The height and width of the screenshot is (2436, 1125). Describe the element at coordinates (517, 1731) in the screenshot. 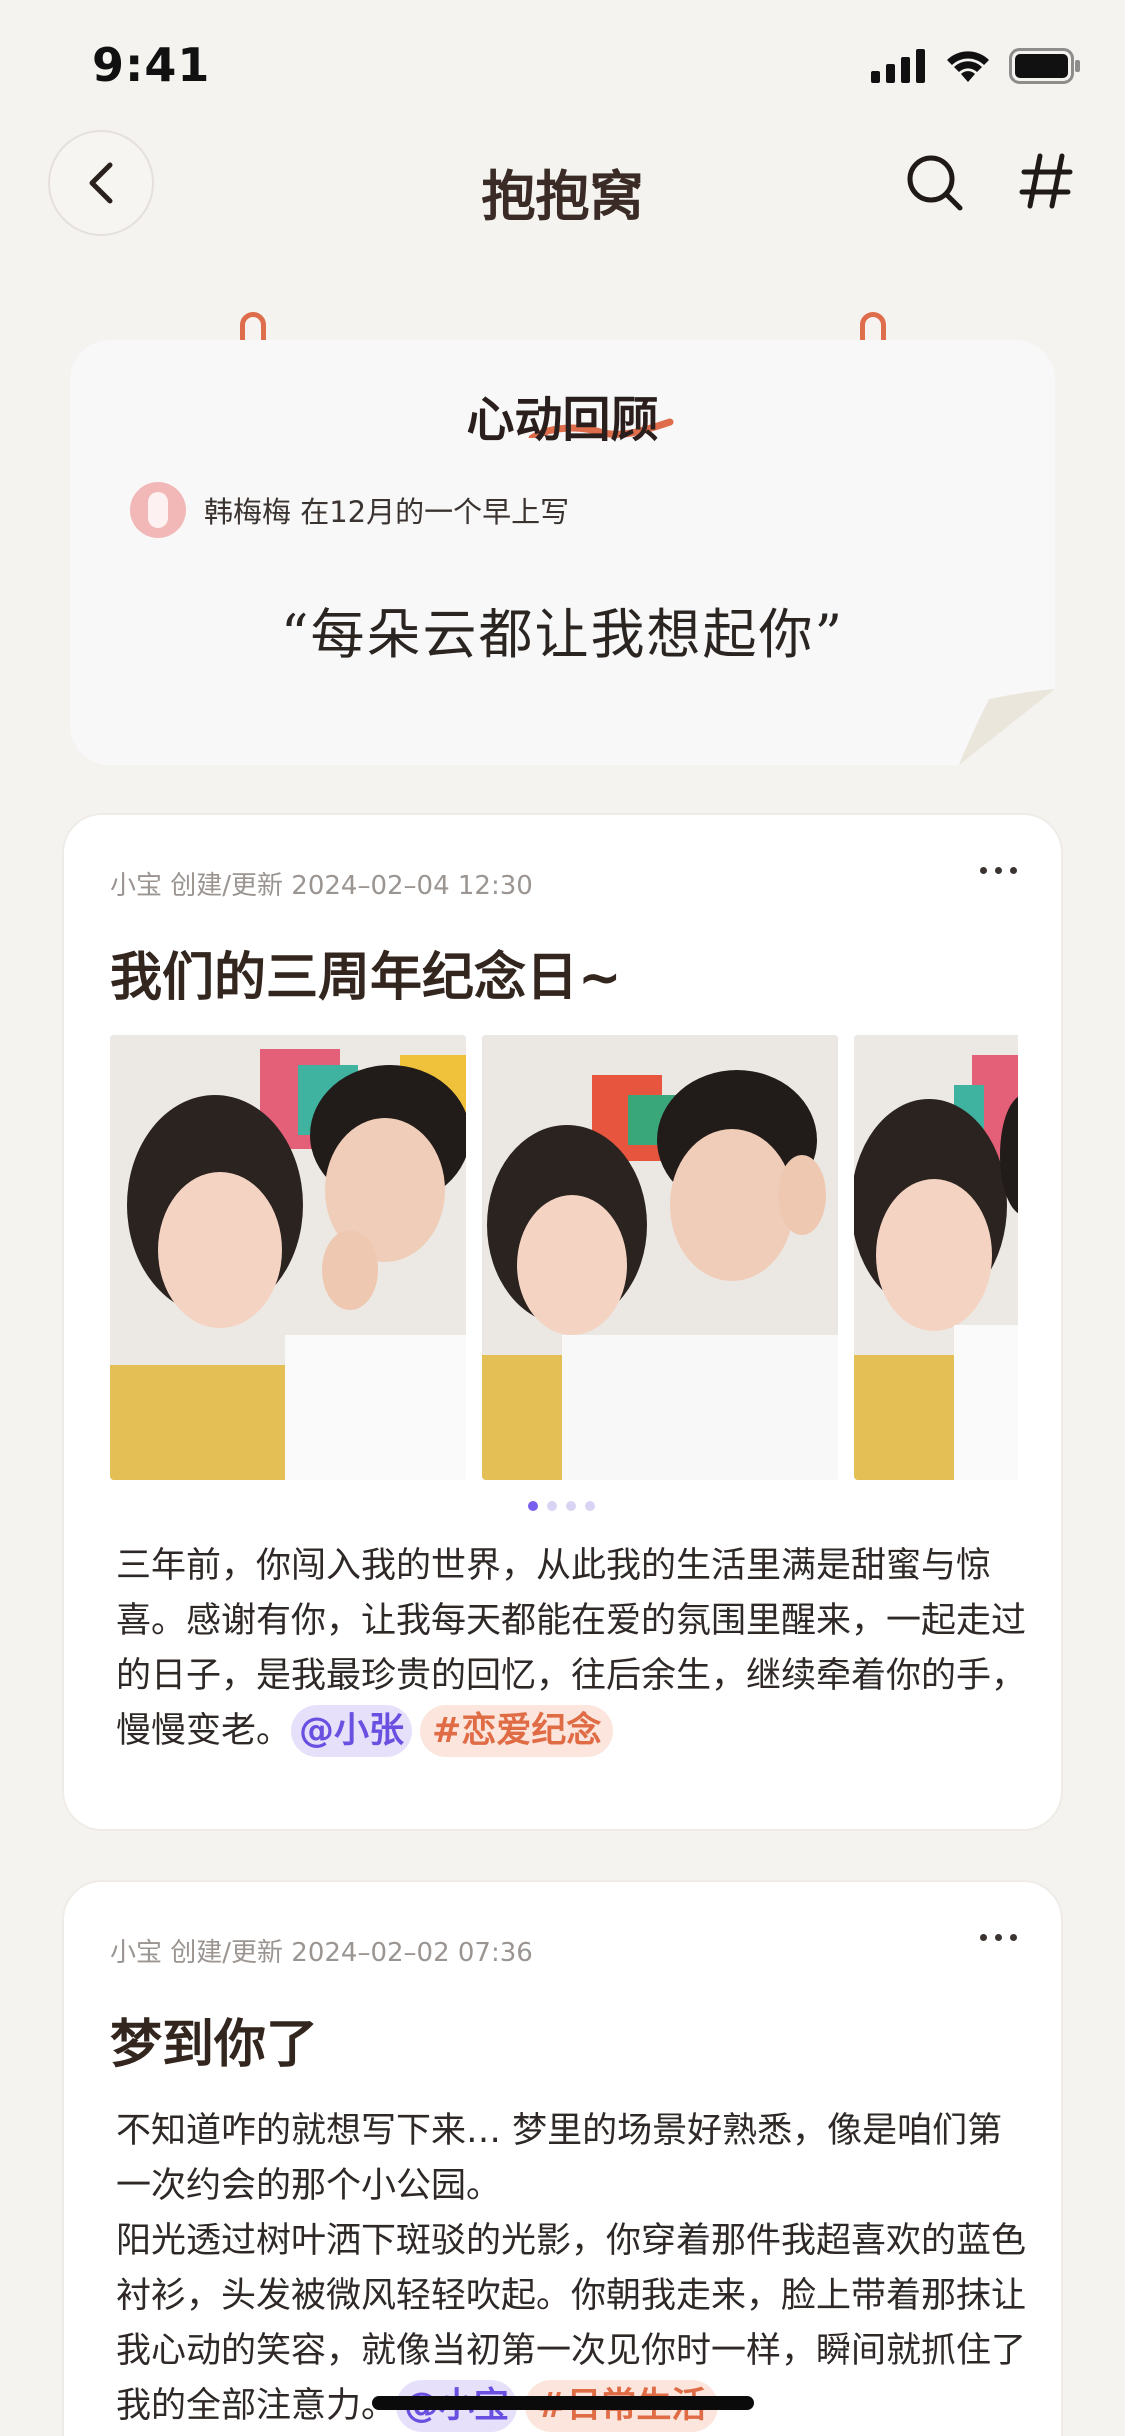

I see `topic-tag: #恋爱纪念` at that location.